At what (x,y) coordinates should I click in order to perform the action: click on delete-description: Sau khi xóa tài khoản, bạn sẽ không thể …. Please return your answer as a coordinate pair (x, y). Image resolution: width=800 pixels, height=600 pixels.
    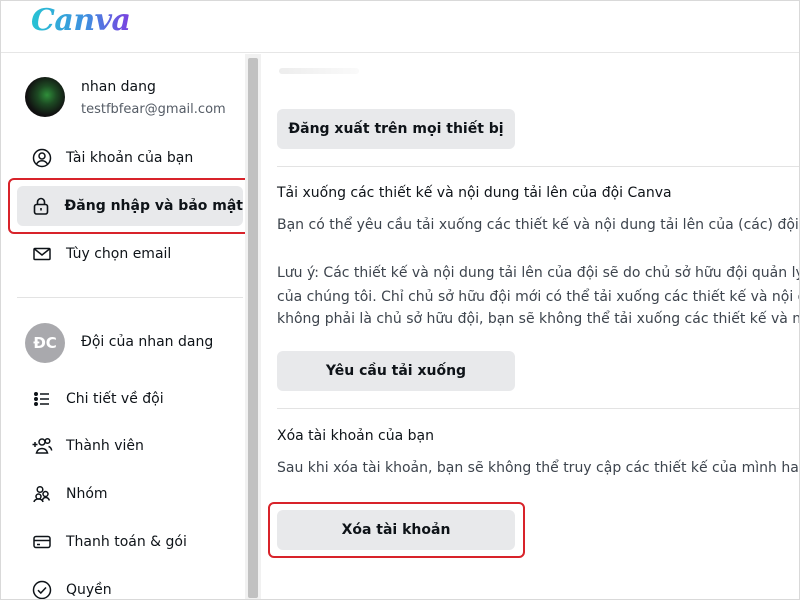
    Looking at the image, I should click on (538, 468).